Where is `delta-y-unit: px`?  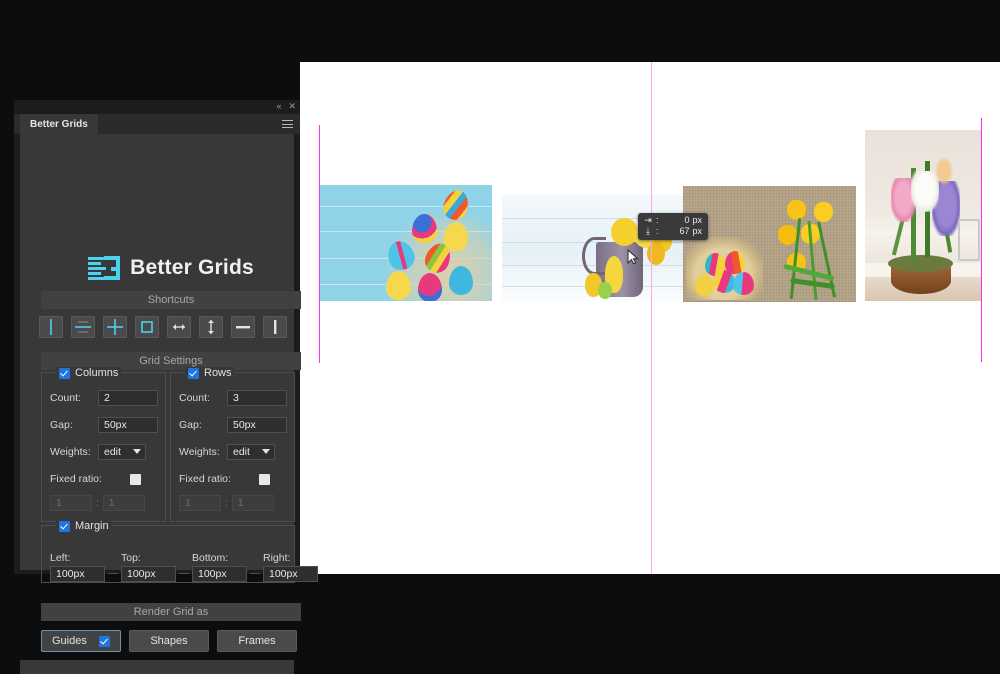 delta-y-unit: px is located at coordinates (697, 231).